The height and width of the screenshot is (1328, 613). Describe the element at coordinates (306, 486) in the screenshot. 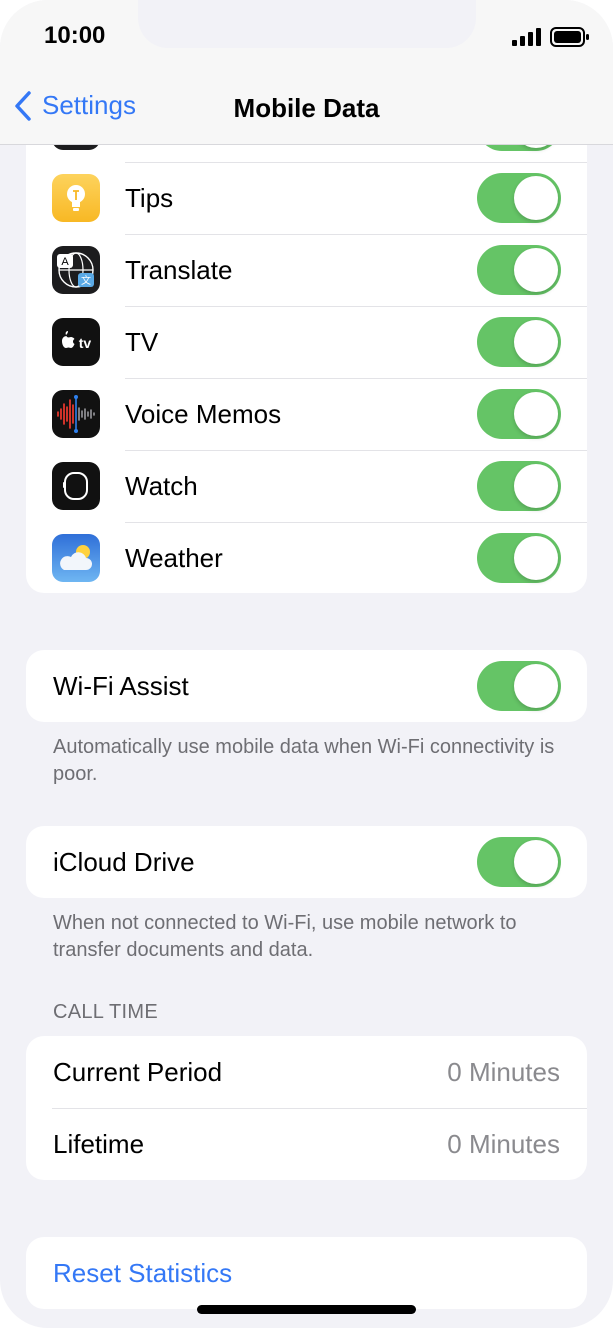

I see `list-item: Watch` at that location.